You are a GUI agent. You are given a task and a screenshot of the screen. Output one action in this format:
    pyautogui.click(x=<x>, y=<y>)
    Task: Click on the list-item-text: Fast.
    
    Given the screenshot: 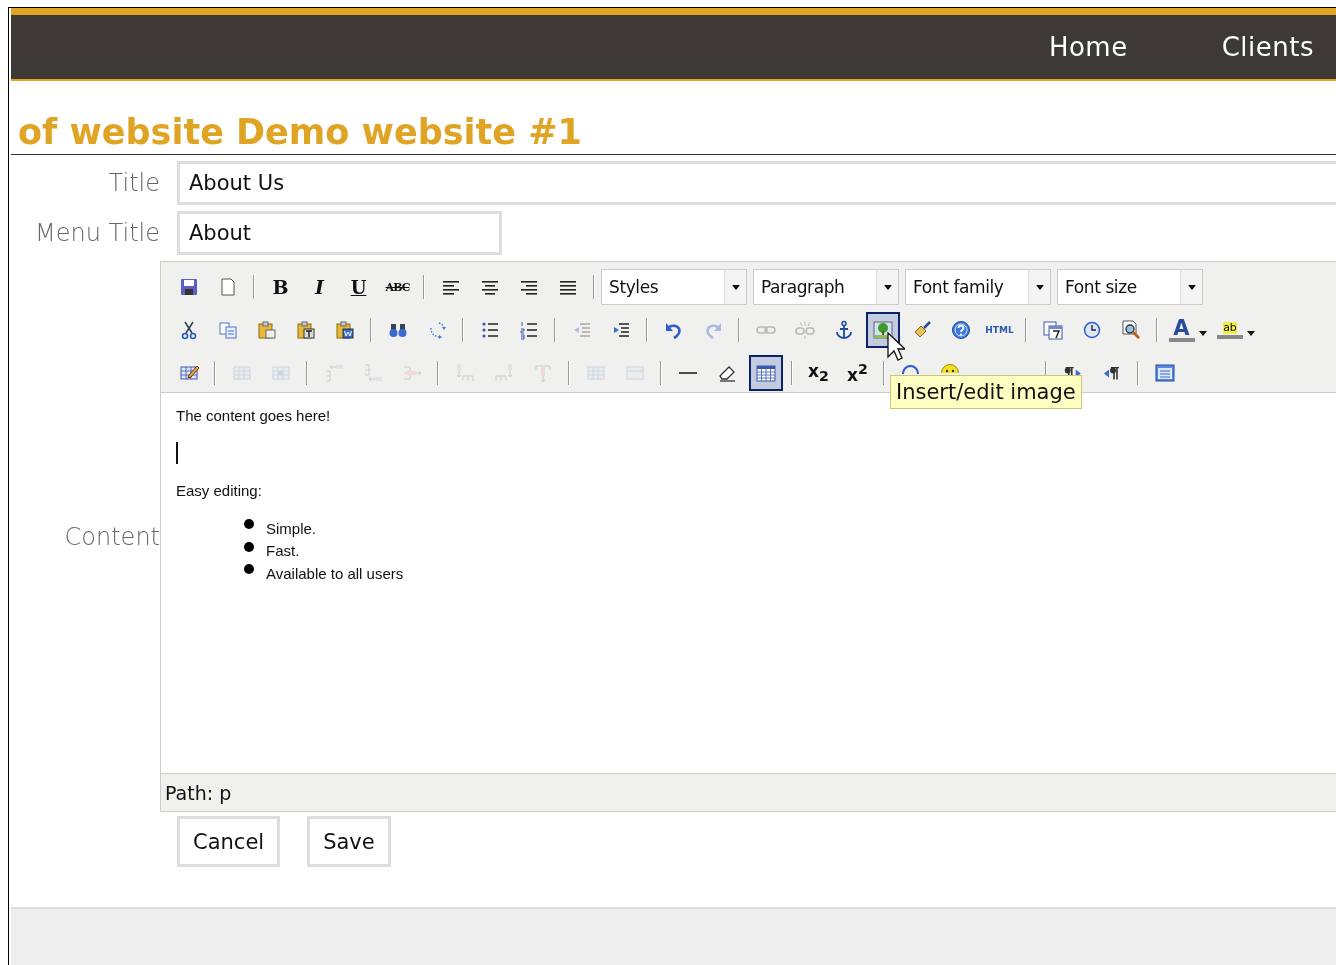 What is the action you would take?
    pyautogui.click(x=283, y=551)
    